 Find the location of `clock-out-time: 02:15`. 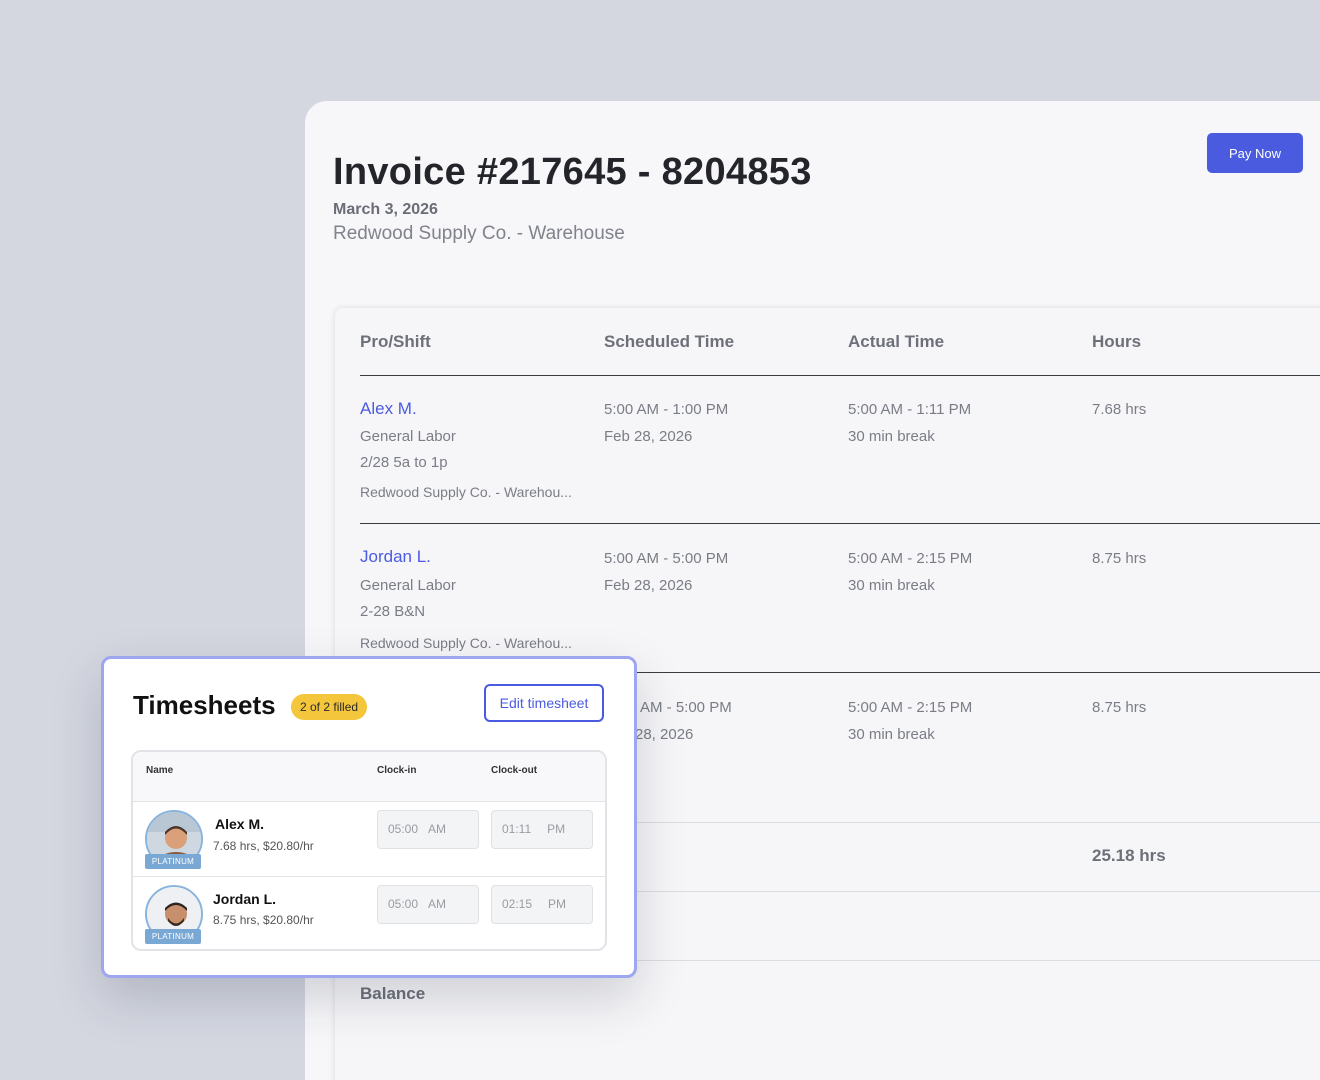

clock-out-time: 02:15 is located at coordinates (517, 904).